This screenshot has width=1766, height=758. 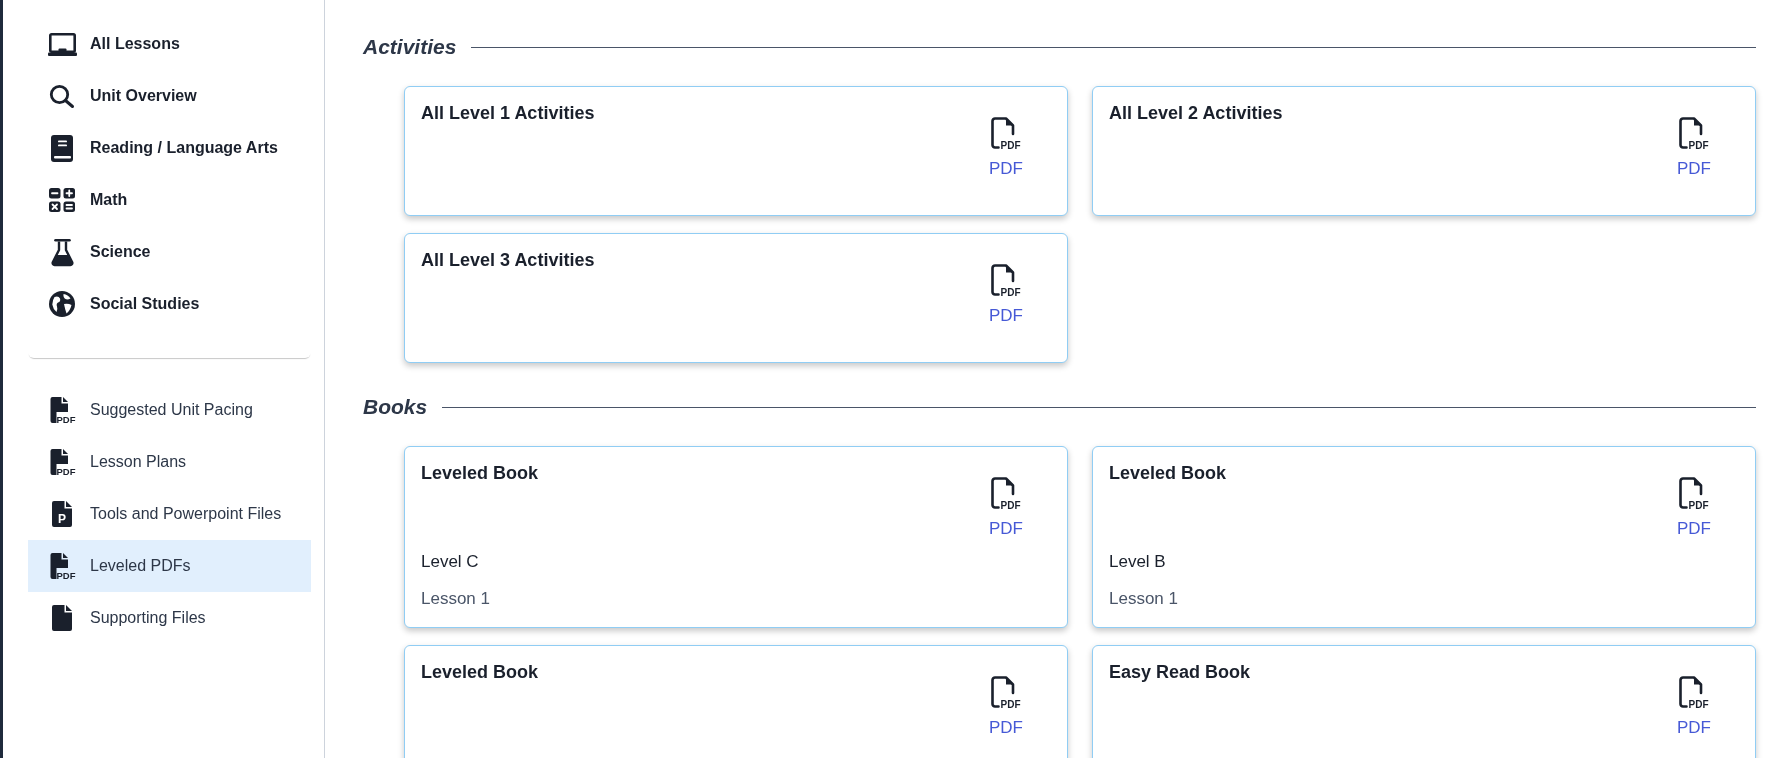 I want to click on file-p-icon: P, so click(x=62, y=514).